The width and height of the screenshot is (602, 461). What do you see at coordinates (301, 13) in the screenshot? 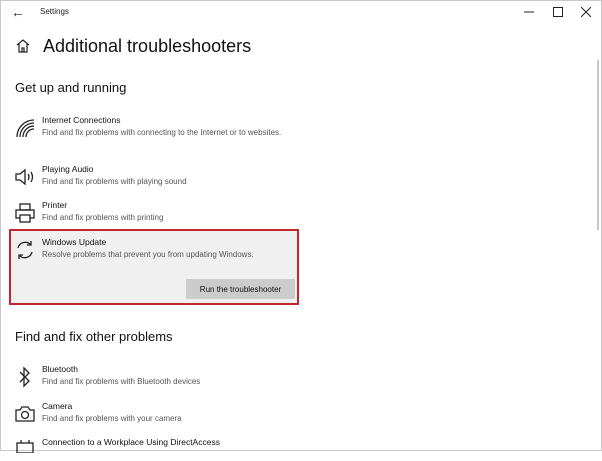
I see `title-bar: ← Settings` at bounding box center [301, 13].